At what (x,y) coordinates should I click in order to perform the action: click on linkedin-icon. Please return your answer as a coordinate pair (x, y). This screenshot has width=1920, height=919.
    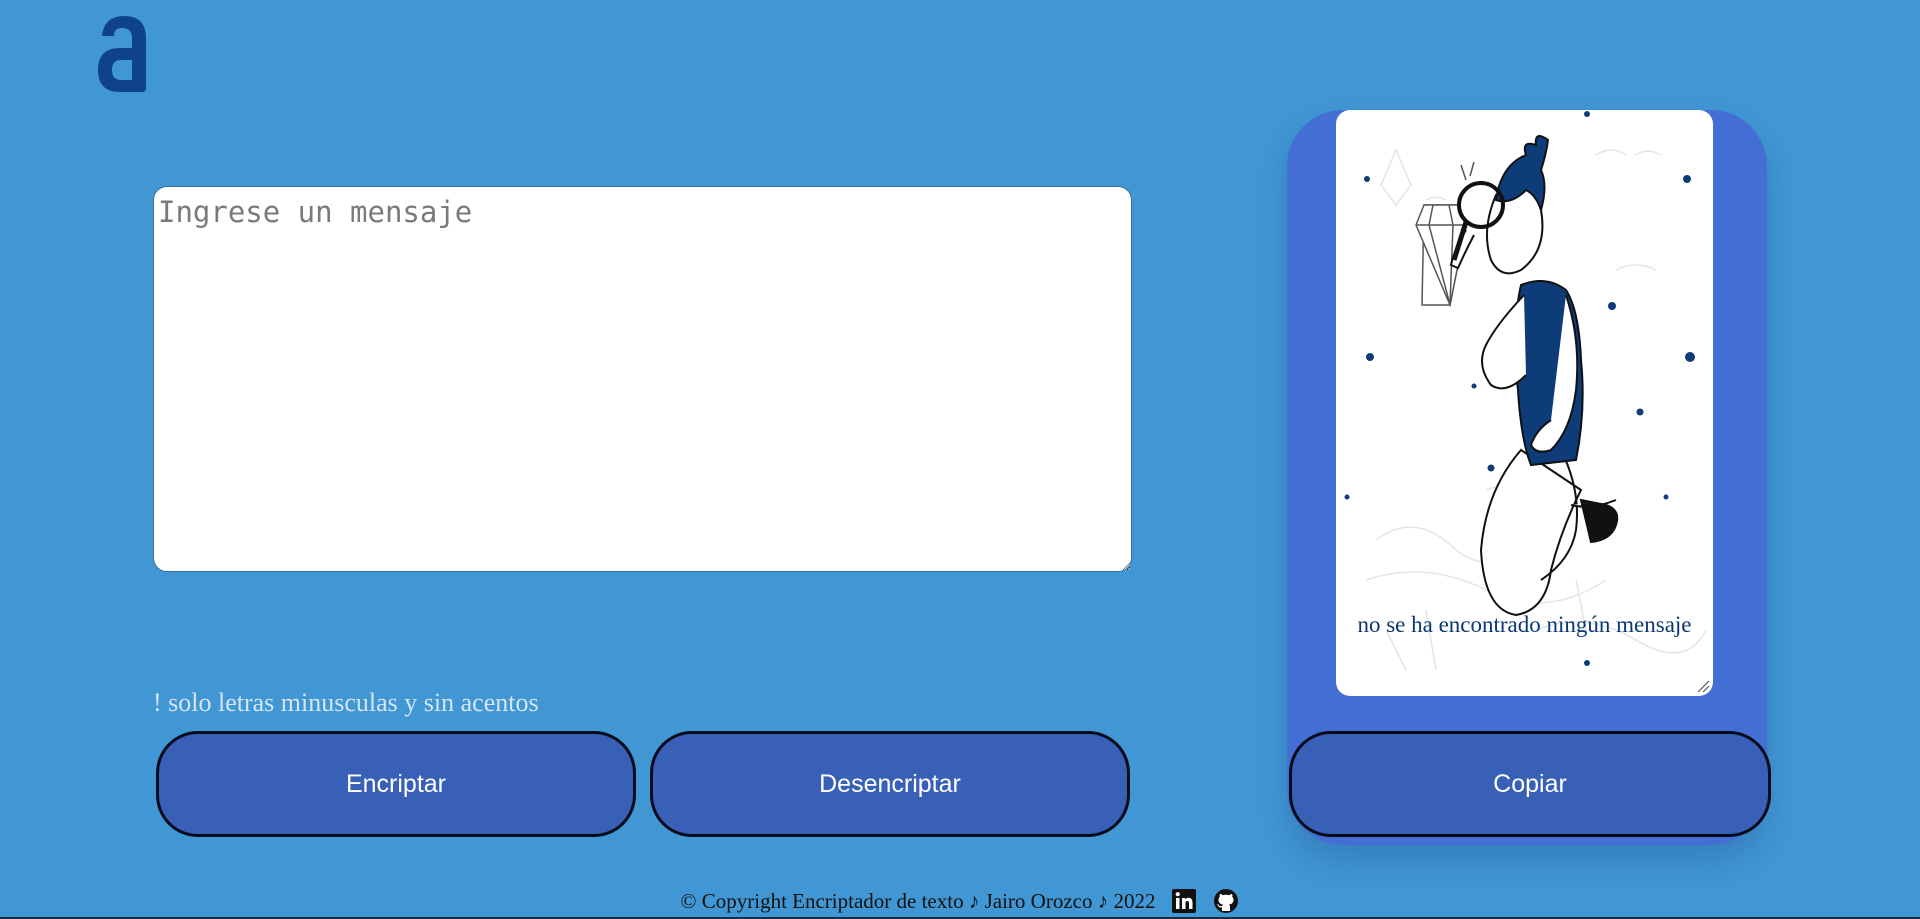
    Looking at the image, I should click on (1184, 901).